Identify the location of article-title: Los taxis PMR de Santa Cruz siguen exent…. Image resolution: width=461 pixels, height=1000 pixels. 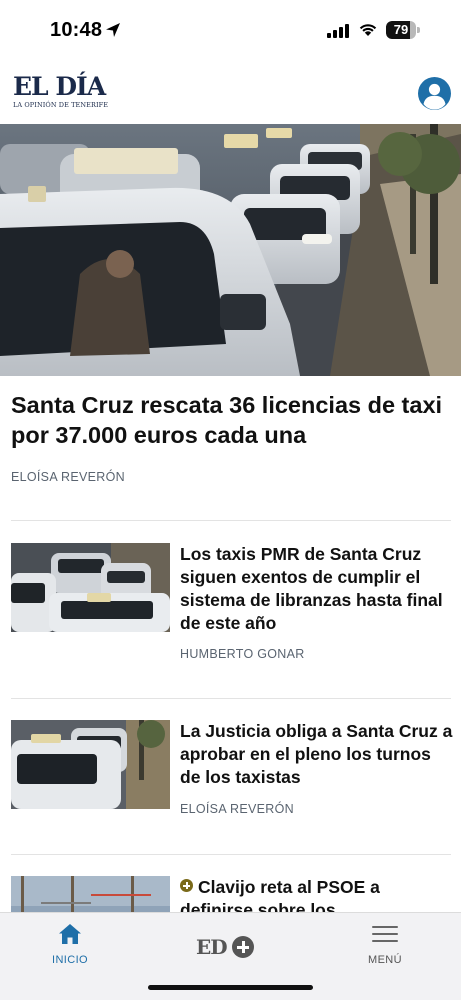
(317, 589).